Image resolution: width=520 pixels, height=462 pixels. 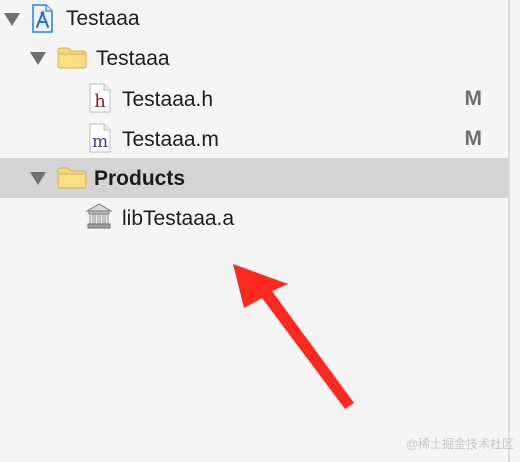 I want to click on group-label: Testaaa, so click(x=133, y=58).